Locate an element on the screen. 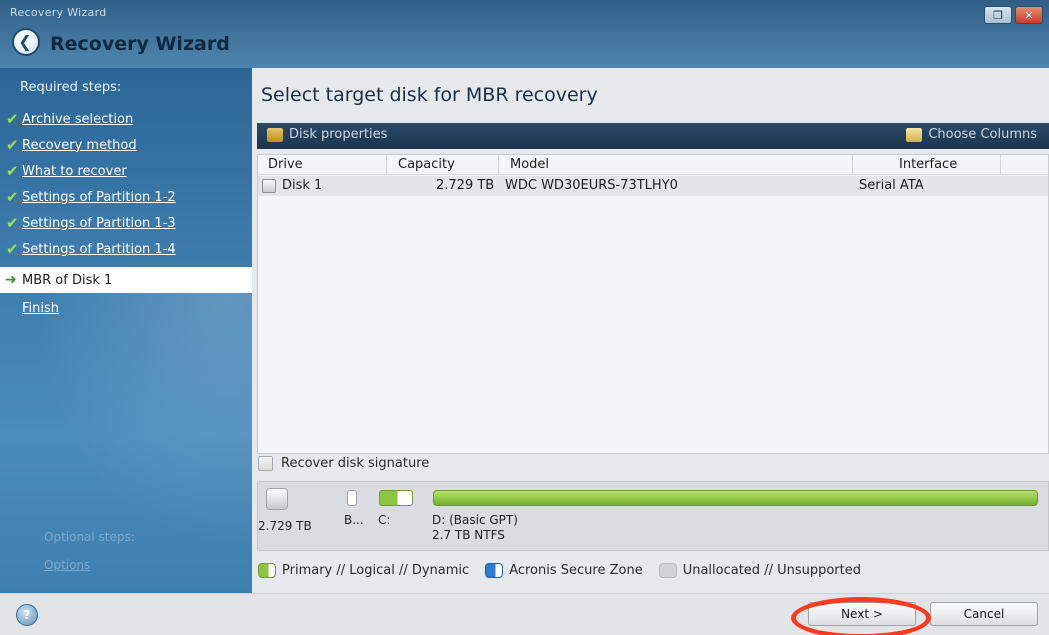 Image resolution: width=1049 pixels, height=635 pixels. button-bar: ? Next > Cancel is located at coordinates (524, 614).